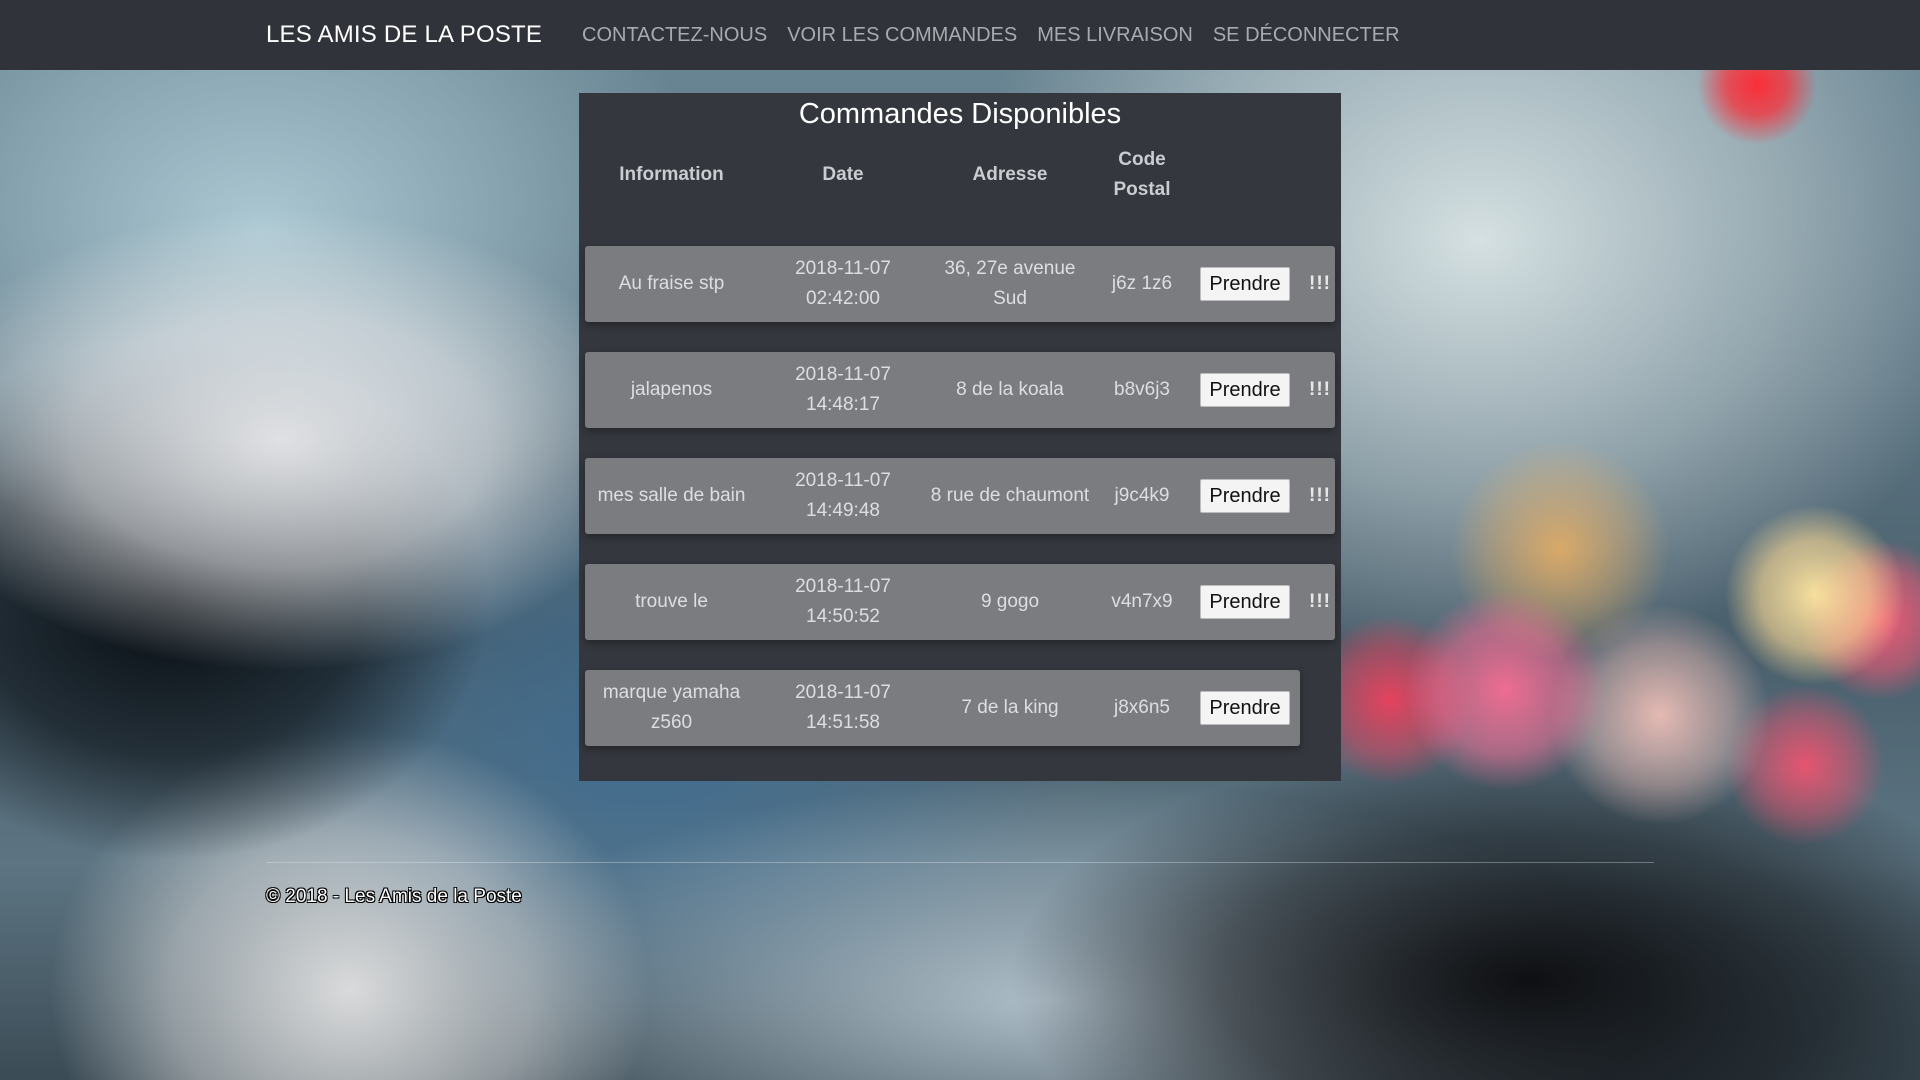 This screenshot has width=1920, height=1080. I want to click on header-postal-code: Code Postal, so click(1142, 174).